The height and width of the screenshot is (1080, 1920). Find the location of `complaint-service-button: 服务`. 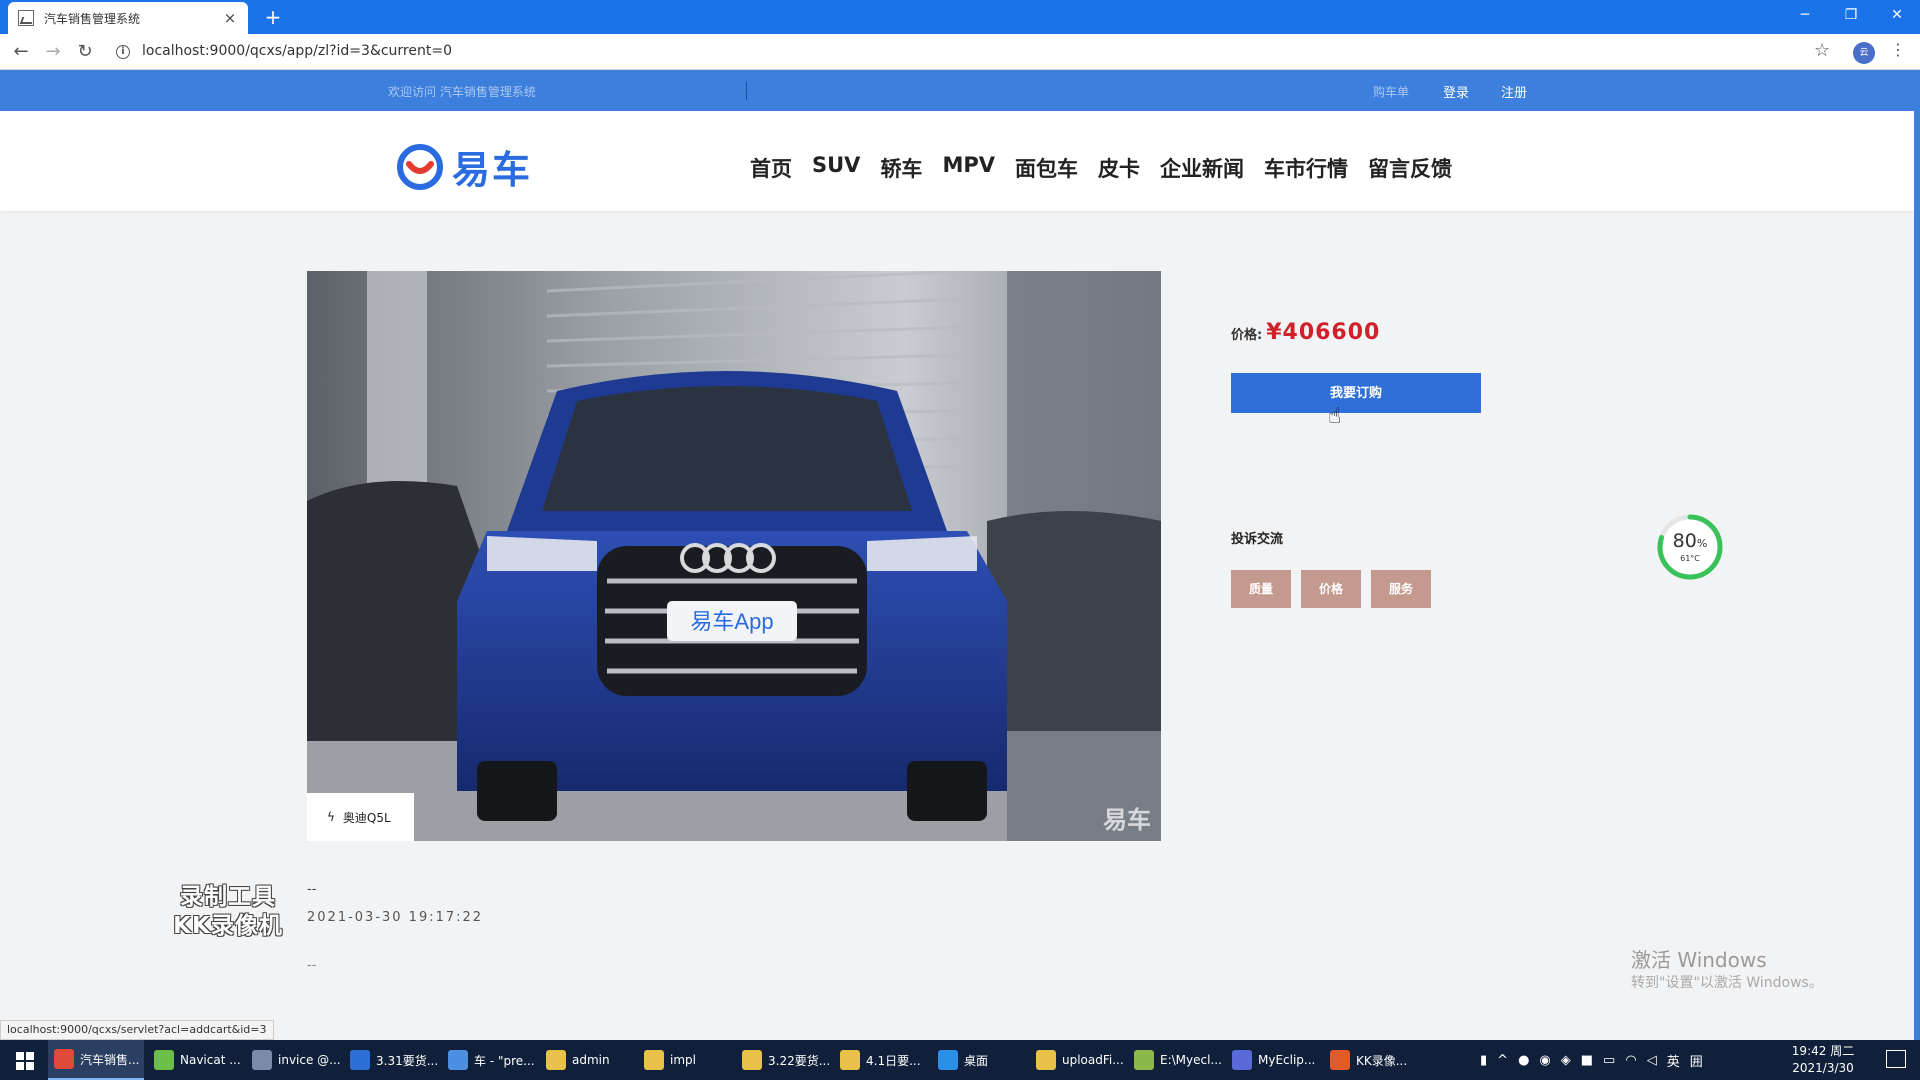

complaint-service-button: 服务 is located at coordinates (1401, 589).